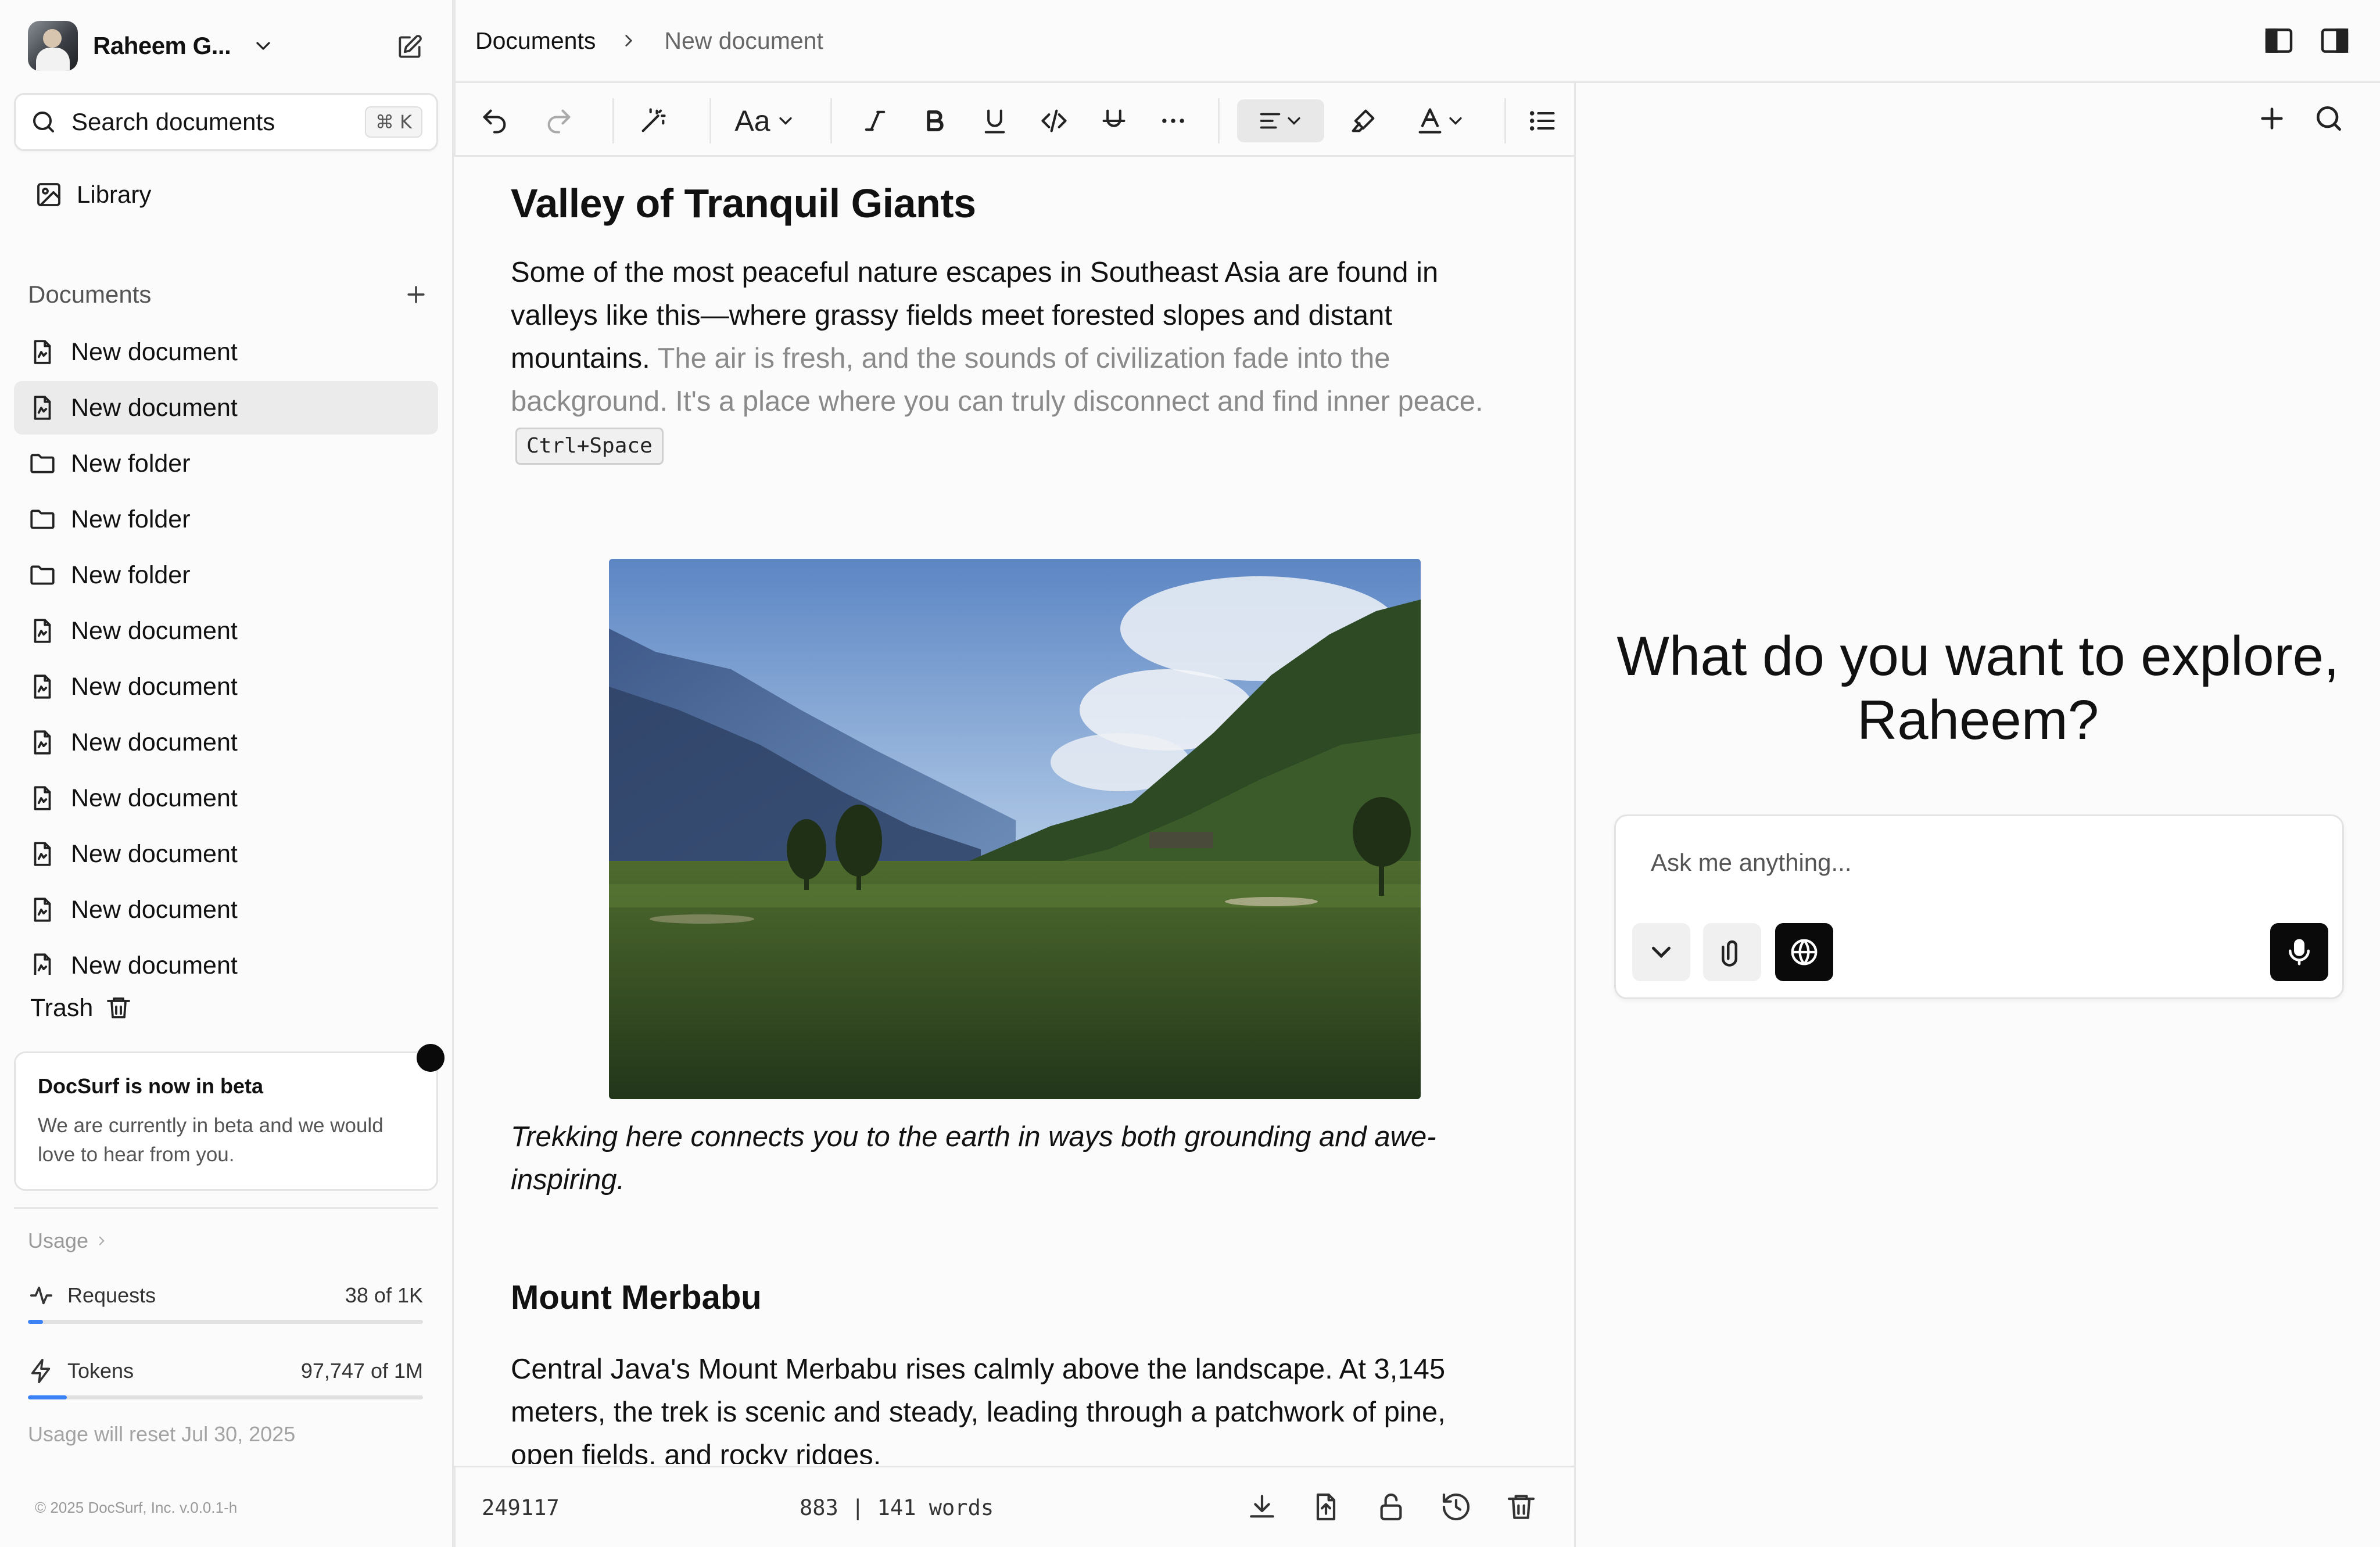  I want to click on breadcrumb-documents: Documents, so click(535, 41).